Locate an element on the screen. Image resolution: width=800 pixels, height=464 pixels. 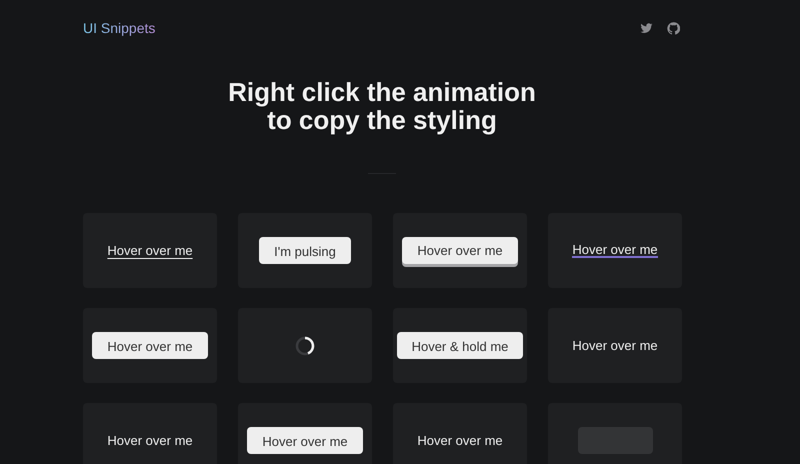
spinner-icon is located at coordinates (305, 346).